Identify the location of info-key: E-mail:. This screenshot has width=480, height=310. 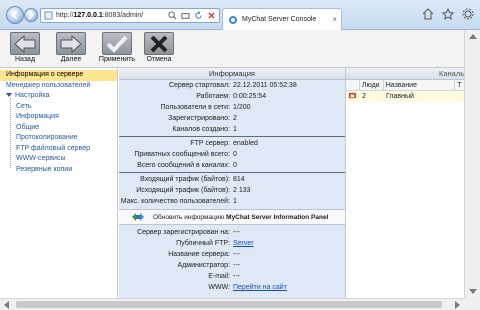
(219, 276).